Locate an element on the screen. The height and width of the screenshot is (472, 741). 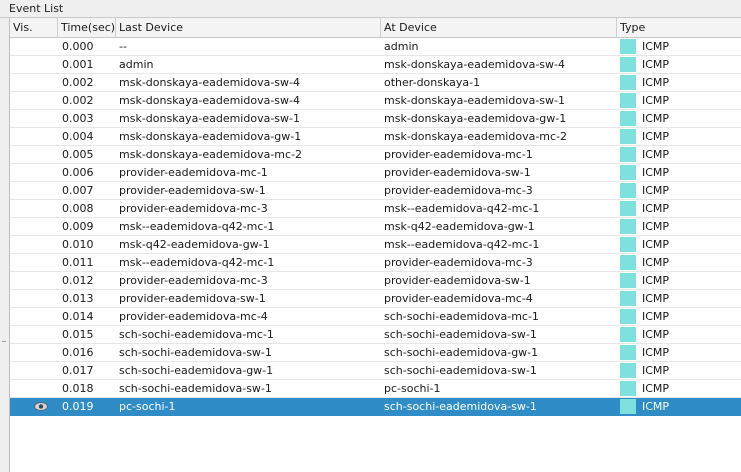
at-device-cell: msk-q42-eademidova-gw-1 is located at coordinates (459, 226).